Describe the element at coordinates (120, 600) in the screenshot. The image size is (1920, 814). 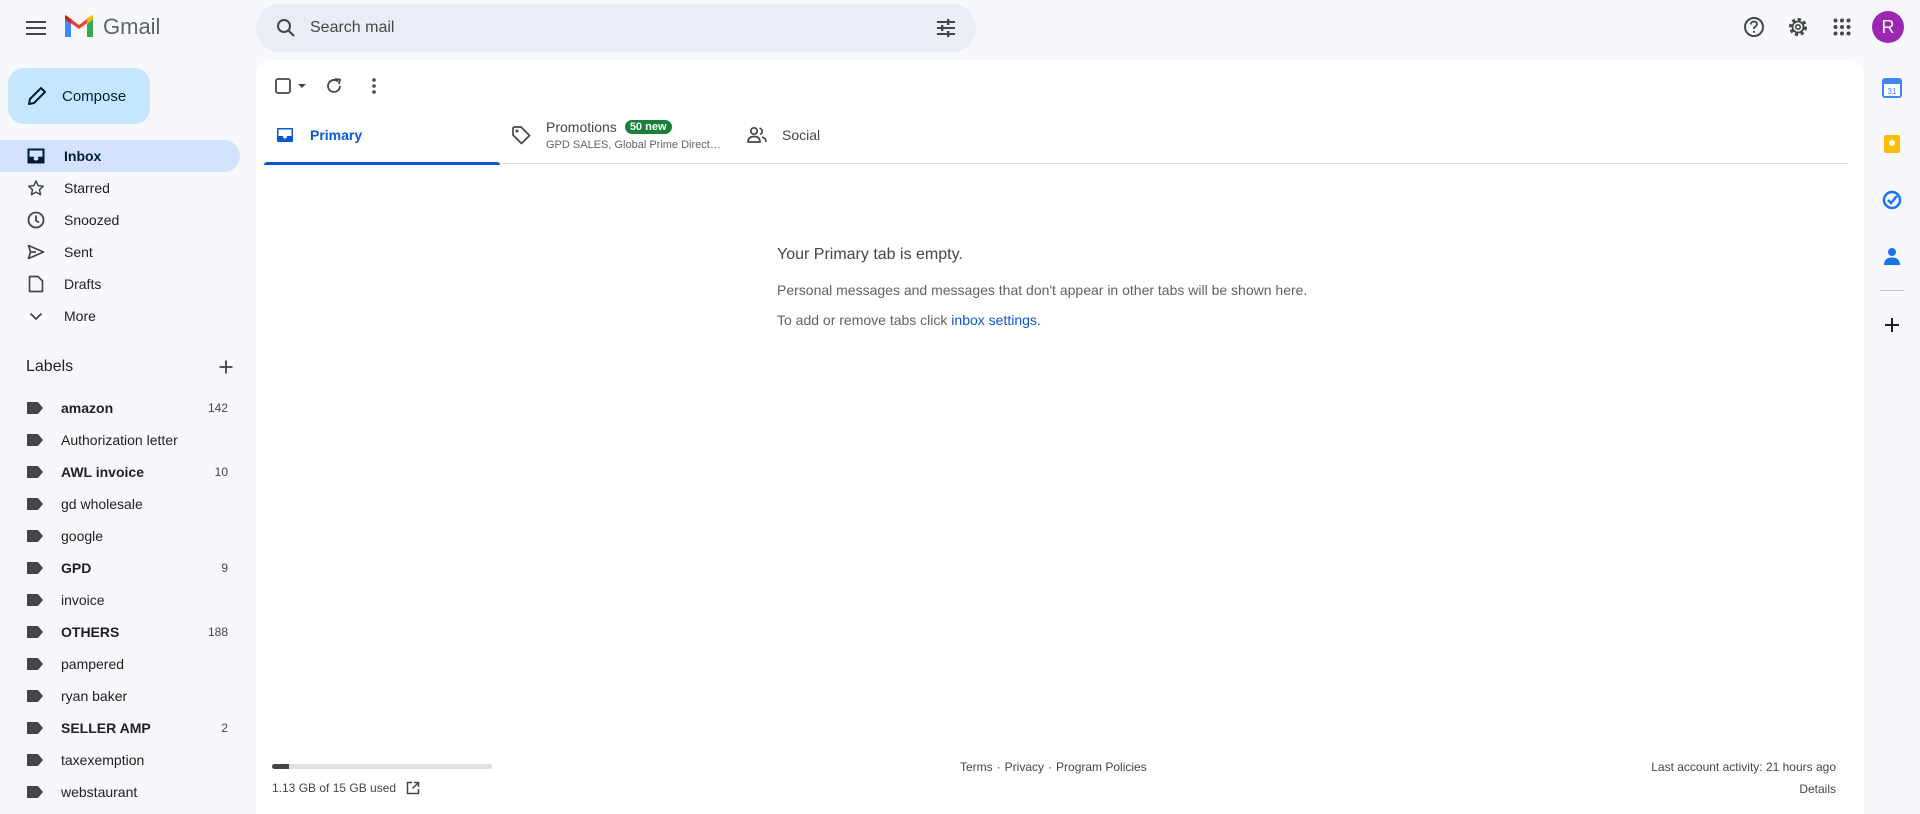
I see `label-item: invoice` at that location.